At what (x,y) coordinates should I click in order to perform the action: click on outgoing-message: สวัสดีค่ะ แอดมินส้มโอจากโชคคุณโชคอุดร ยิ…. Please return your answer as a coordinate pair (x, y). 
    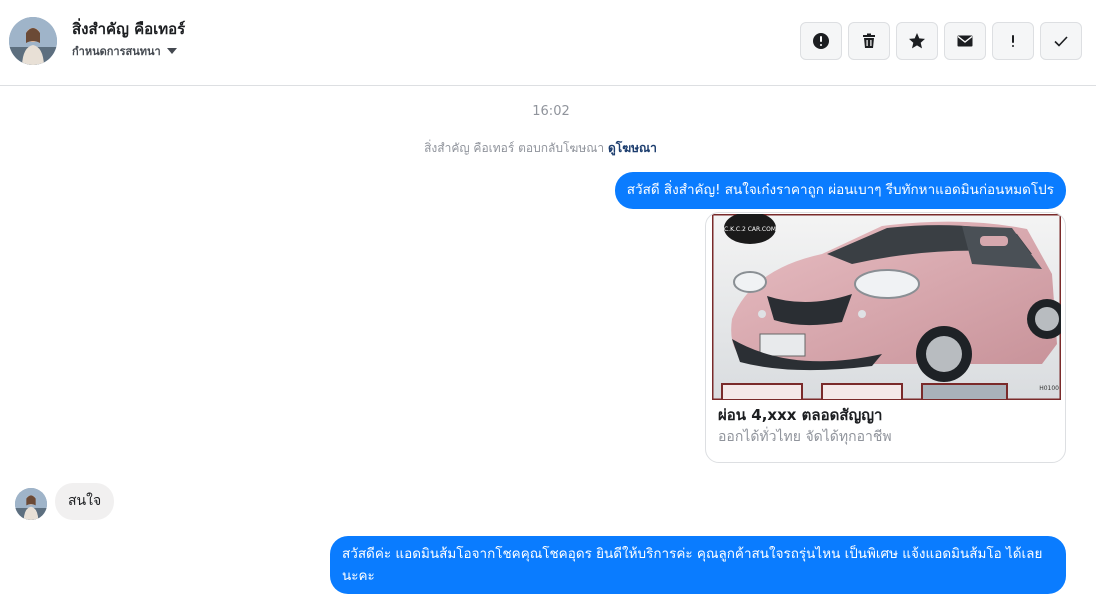
    Looking at the image, I should click on (698, 565).